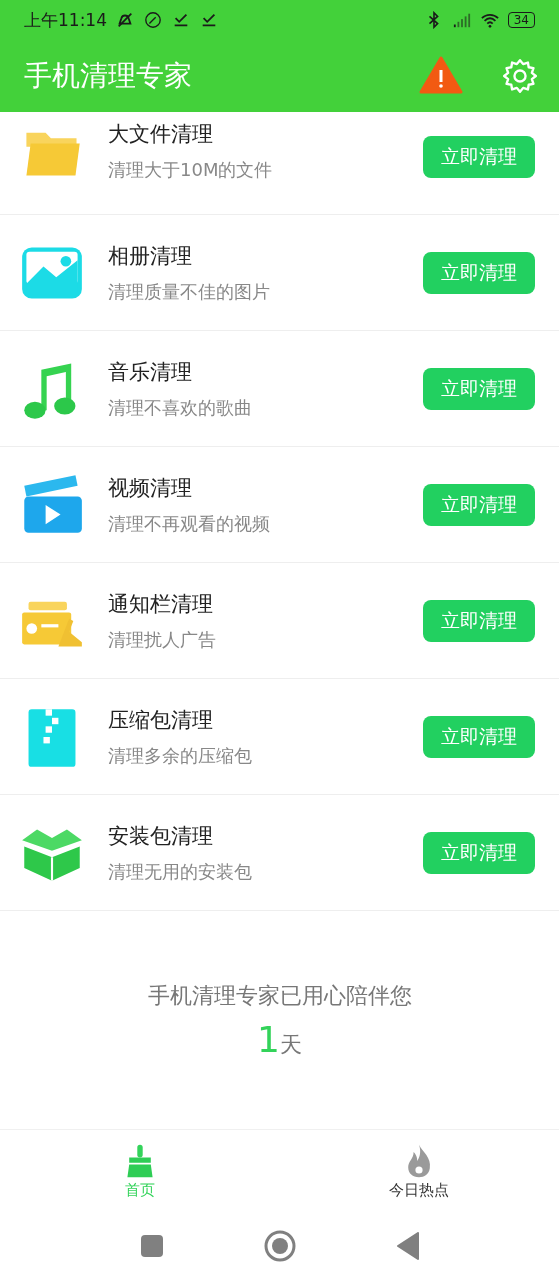  I want to click on signal-icon, so click(461, 20).